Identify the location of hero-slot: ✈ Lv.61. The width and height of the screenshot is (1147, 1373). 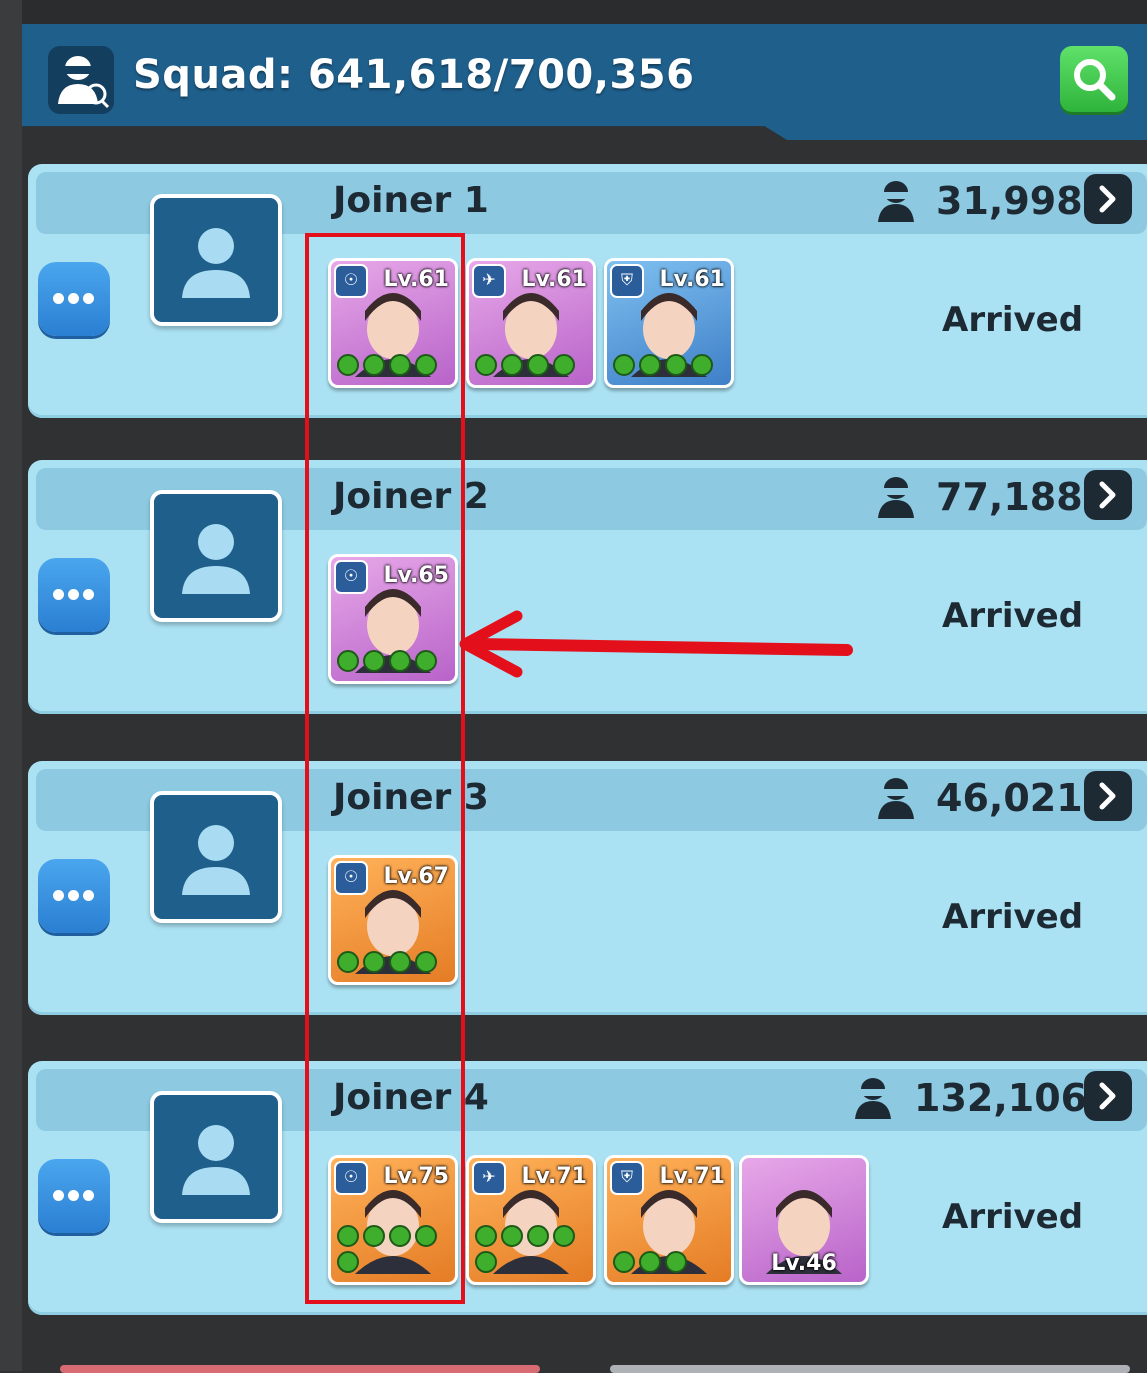
(531, 323).